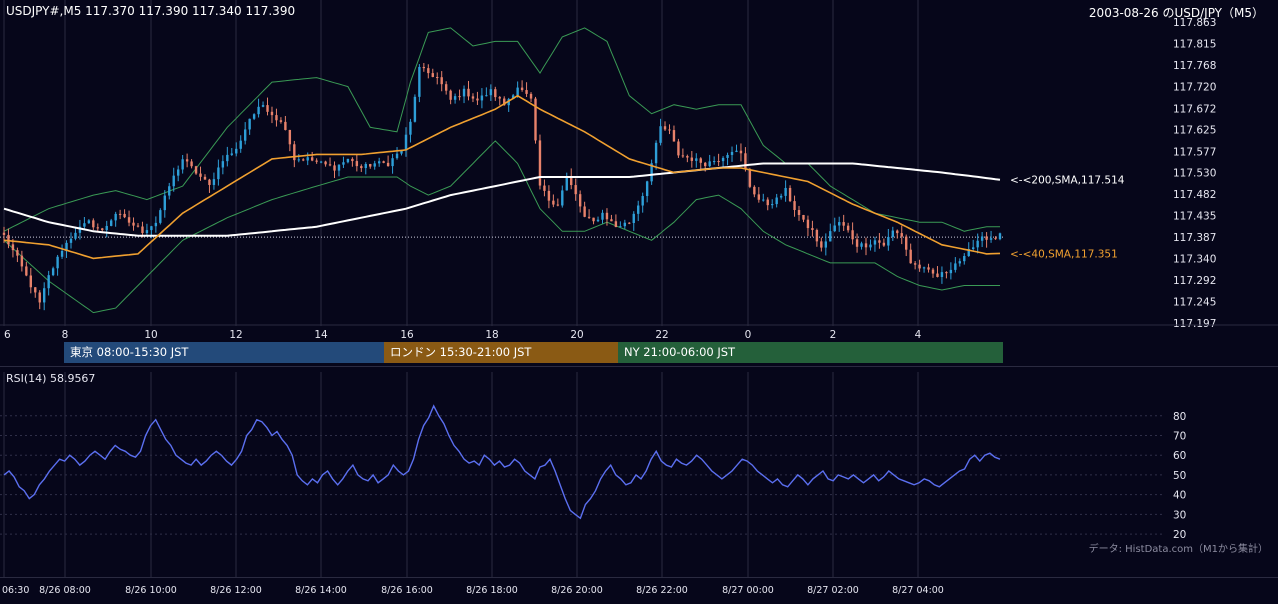  What do you see at coordinates (662, 590) in the screenshot?
I see `time-axis-label: 8/26 22:00` at bounding box center [662, 590].